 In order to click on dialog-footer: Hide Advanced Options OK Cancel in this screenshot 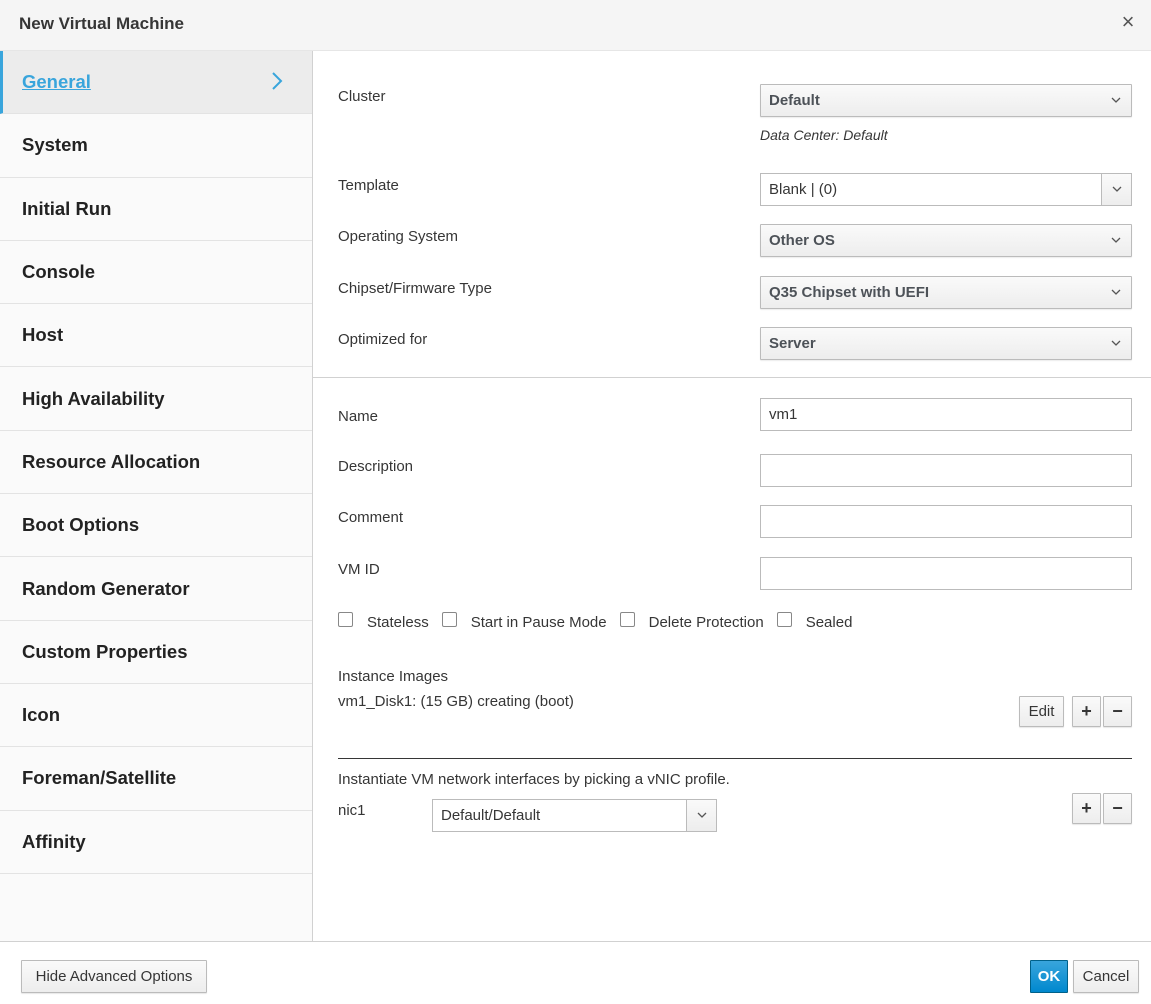, I will do `click(575, 972)`.